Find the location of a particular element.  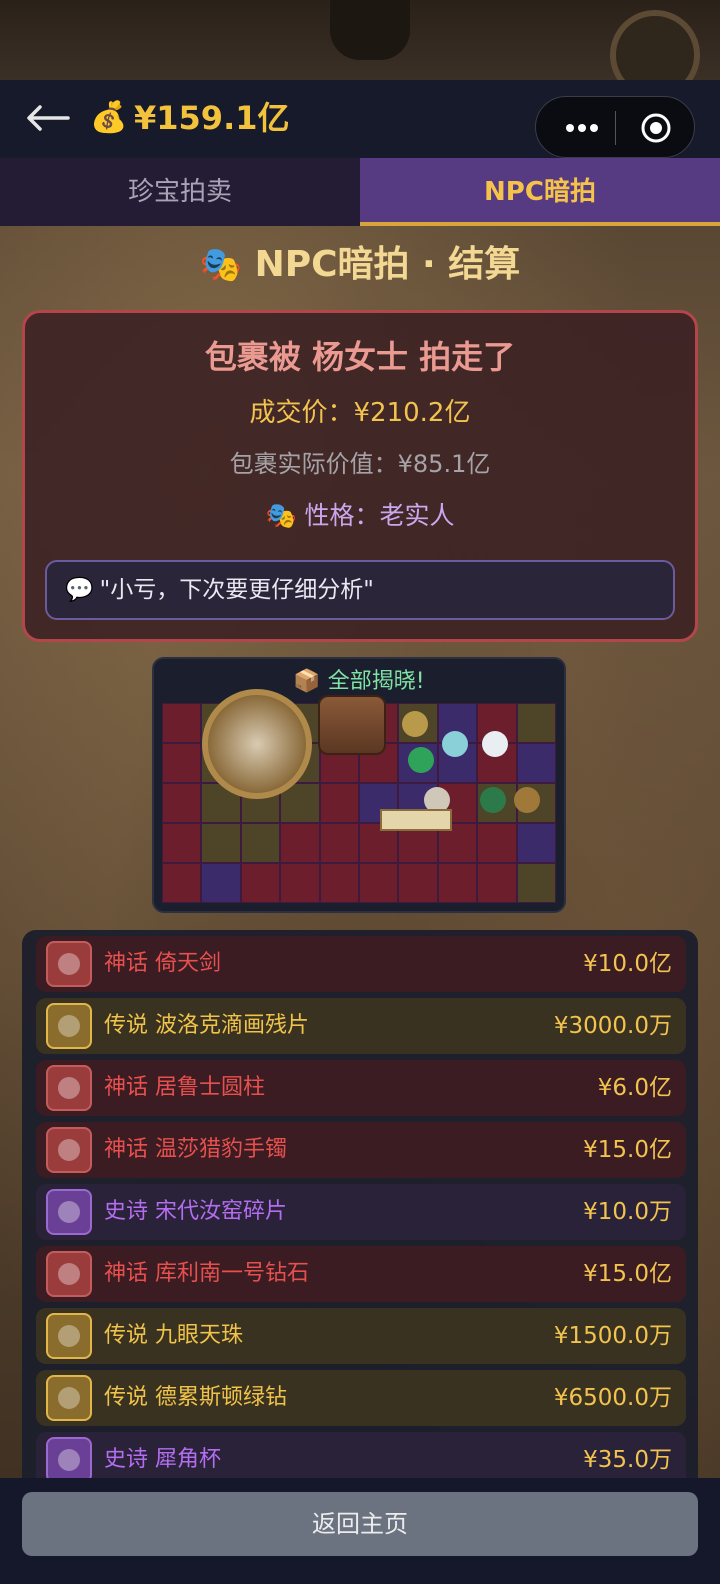

list-item: 史诗 宋代汝窑碎片 ¥10.0万 is located at coordinates (361, 1212).